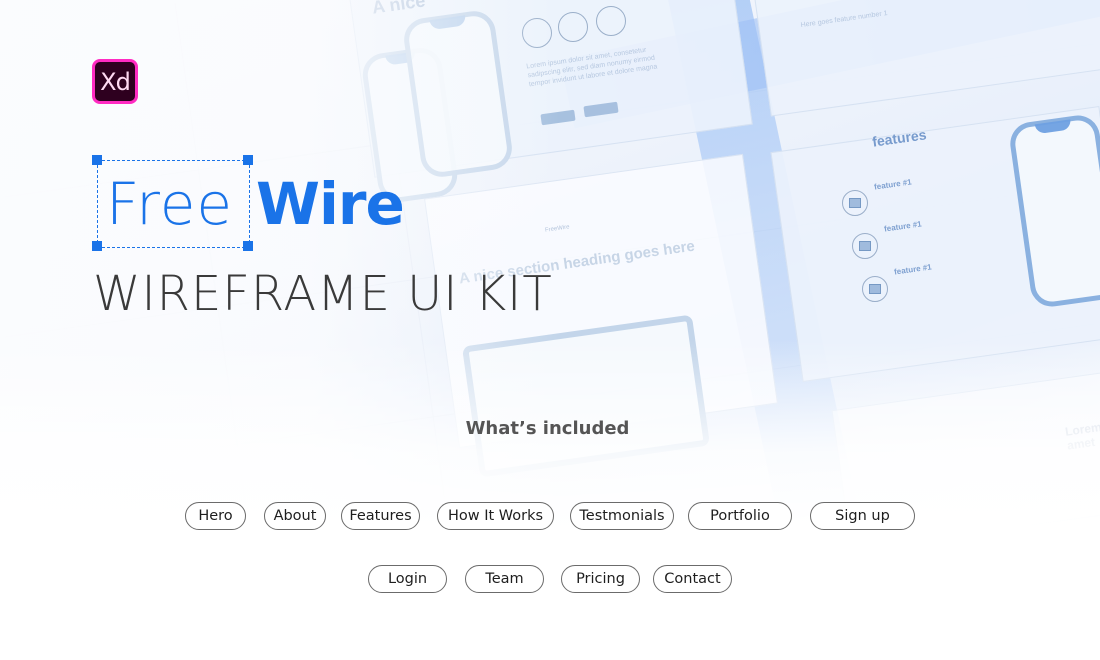 The height and width of the screenshot is (660, 1100). I want to click on page-pill-how-it-works: How It Works, so click(495, 516).